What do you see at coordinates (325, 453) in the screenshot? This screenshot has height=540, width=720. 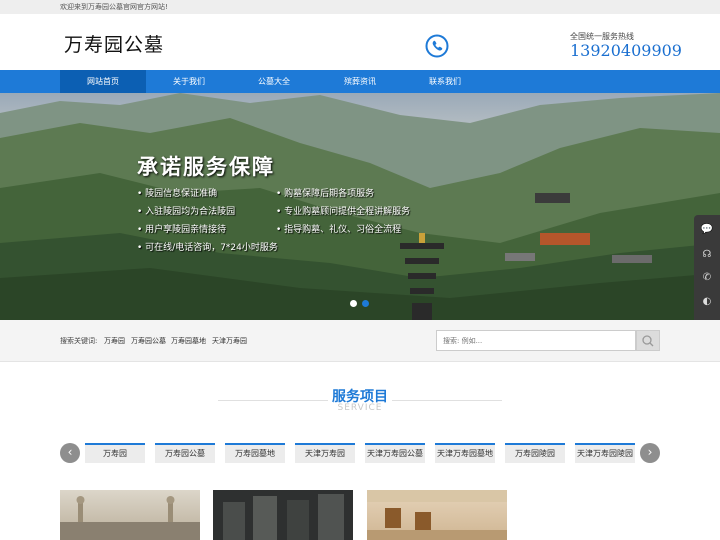 I see `service-tab: 天津万寿园` at bounding box center [325, 453].